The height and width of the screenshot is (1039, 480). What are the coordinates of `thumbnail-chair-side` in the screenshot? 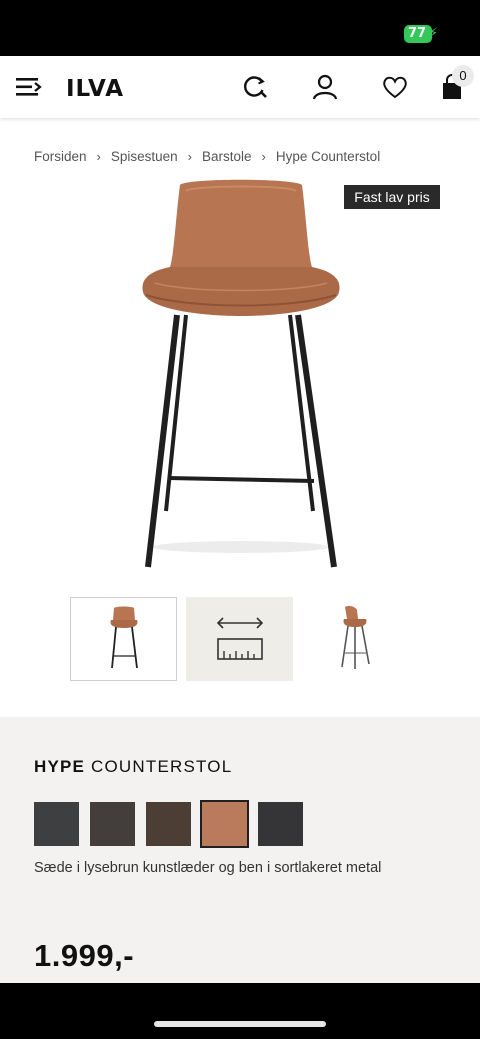 It's located at (355, 639).